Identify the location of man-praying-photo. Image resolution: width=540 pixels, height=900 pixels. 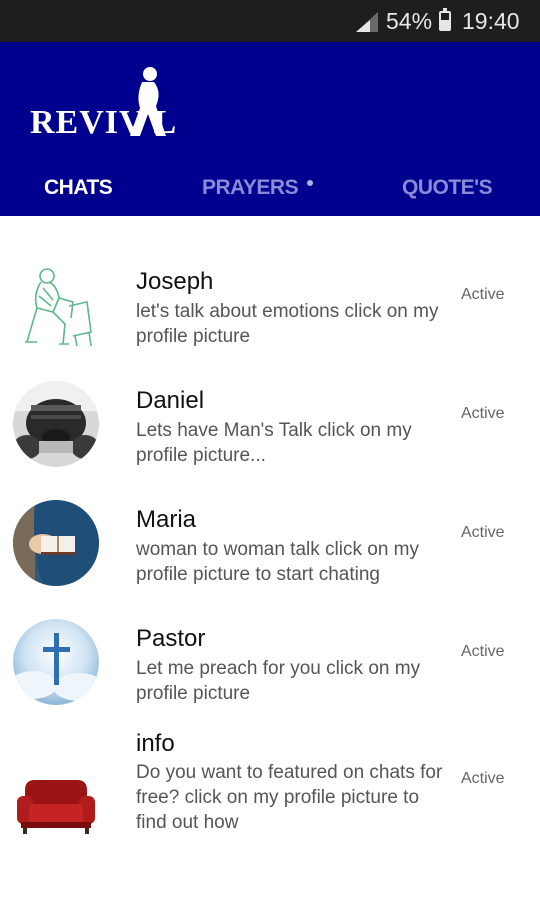
(56, 424).